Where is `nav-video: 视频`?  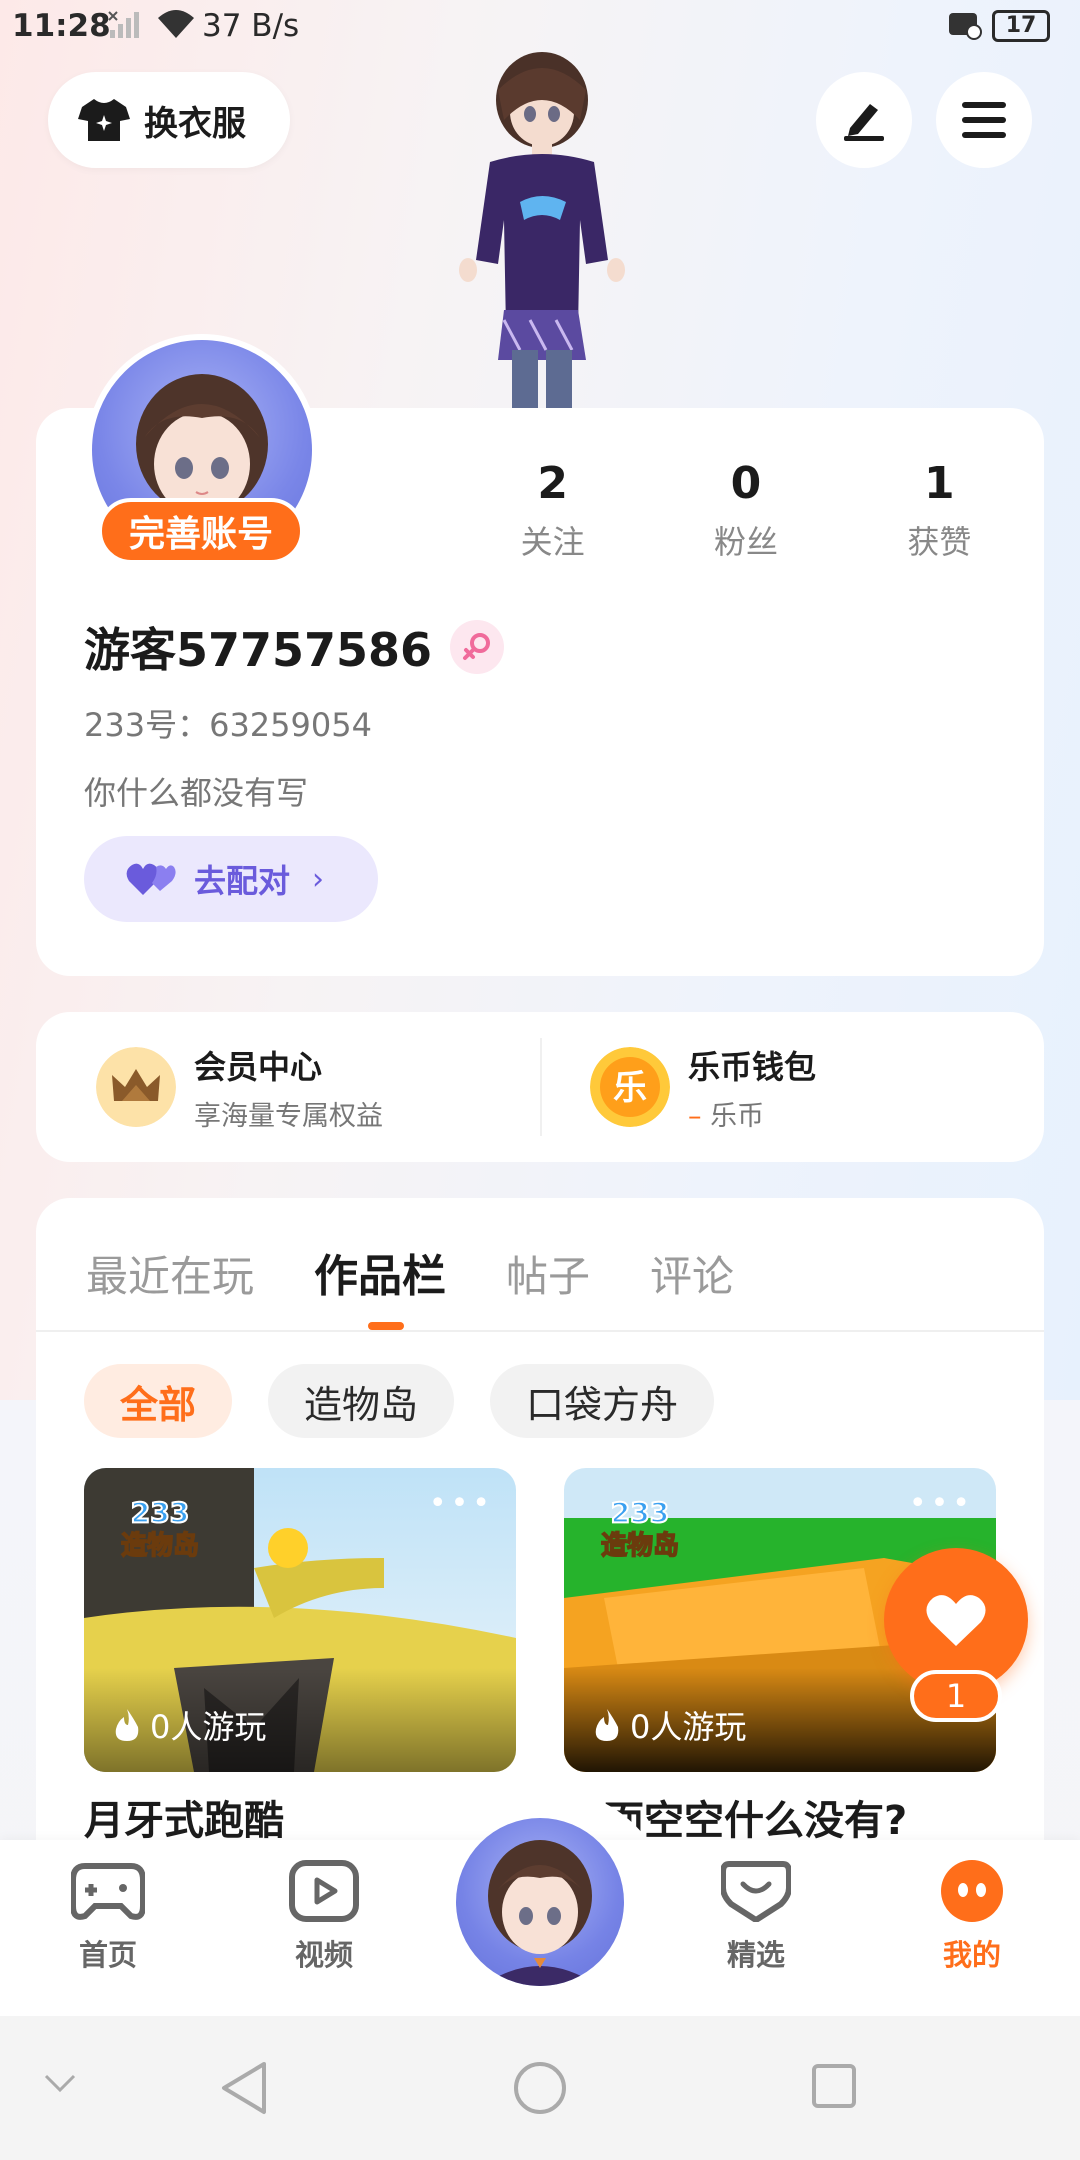
nav-video: 视频 is located at coordinates (324, 1917).